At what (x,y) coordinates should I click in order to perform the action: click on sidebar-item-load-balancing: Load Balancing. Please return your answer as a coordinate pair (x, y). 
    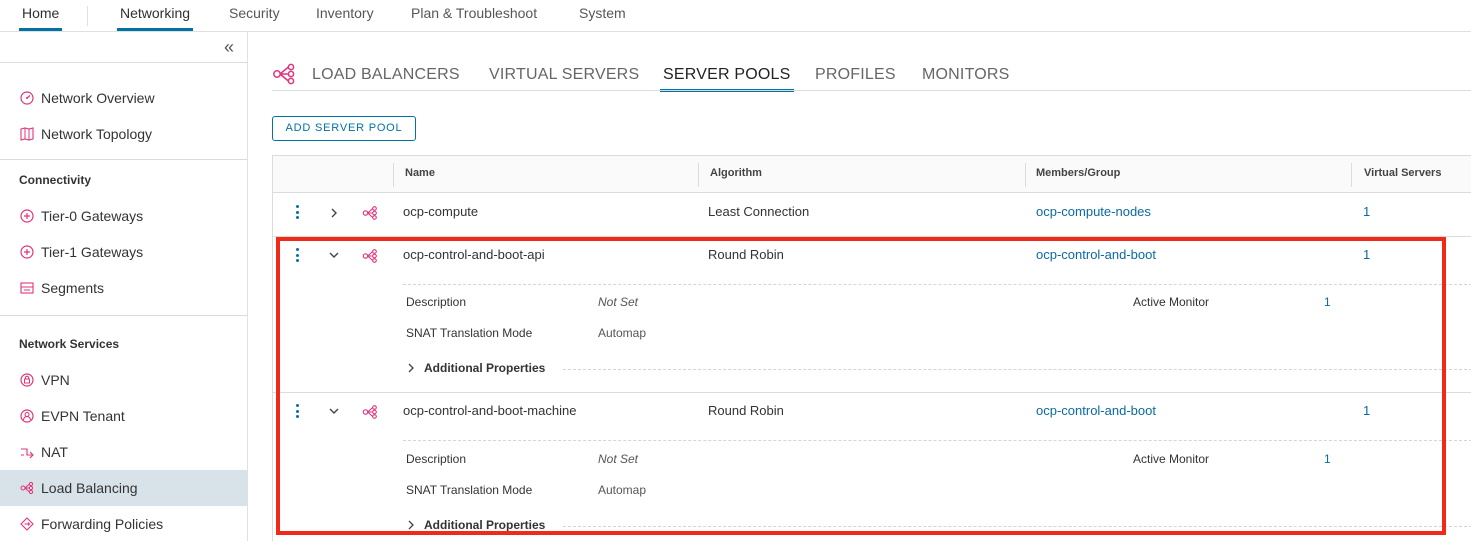
    Looking at the image, I should click on (123, 488).